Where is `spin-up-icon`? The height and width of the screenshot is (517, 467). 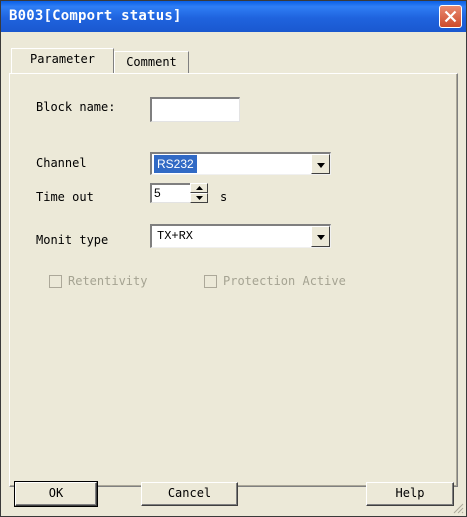 spin-up-icon is located at coordinates (199, 188).